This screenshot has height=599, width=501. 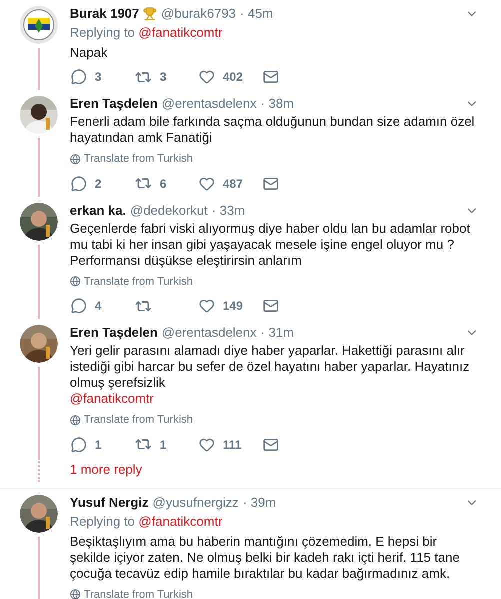 What do you see at coordinates (109, 502) in the screenshot?
I see `user-name: Yusuf Nergiz` at bounding box center [109, 502].